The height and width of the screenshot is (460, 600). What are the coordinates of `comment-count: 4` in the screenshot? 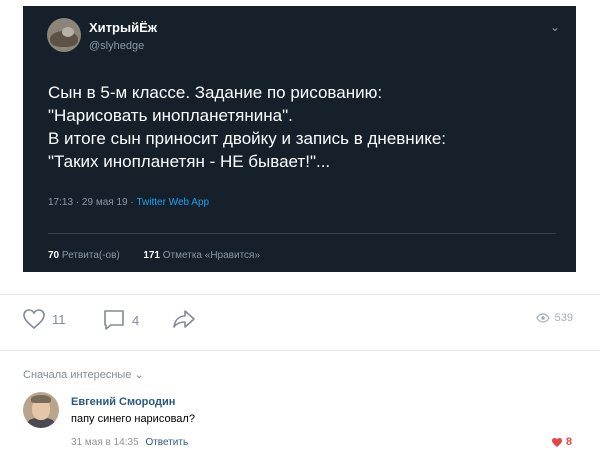 It's located at (136, 320).